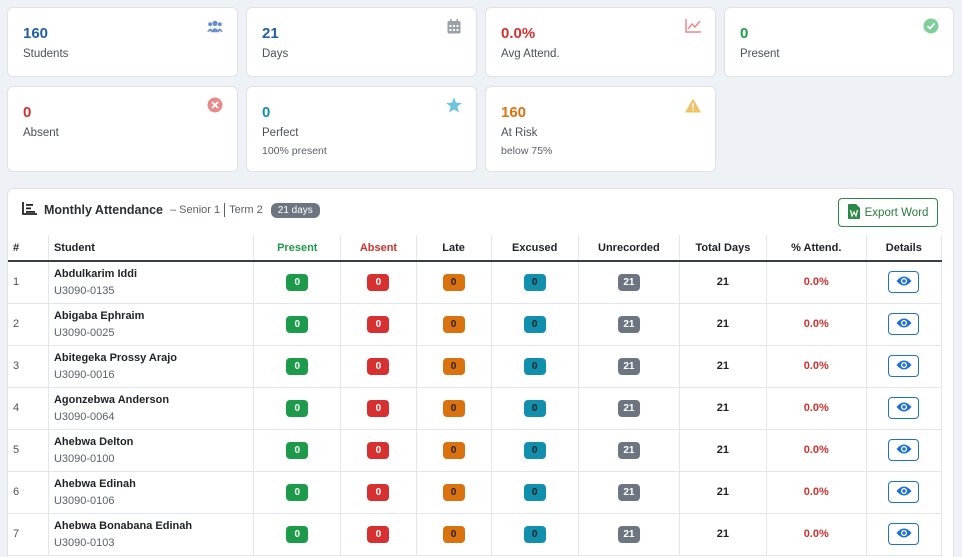 This screenshot has height=557, width=962. I want to click on row-index: 1, so click(28, 282).